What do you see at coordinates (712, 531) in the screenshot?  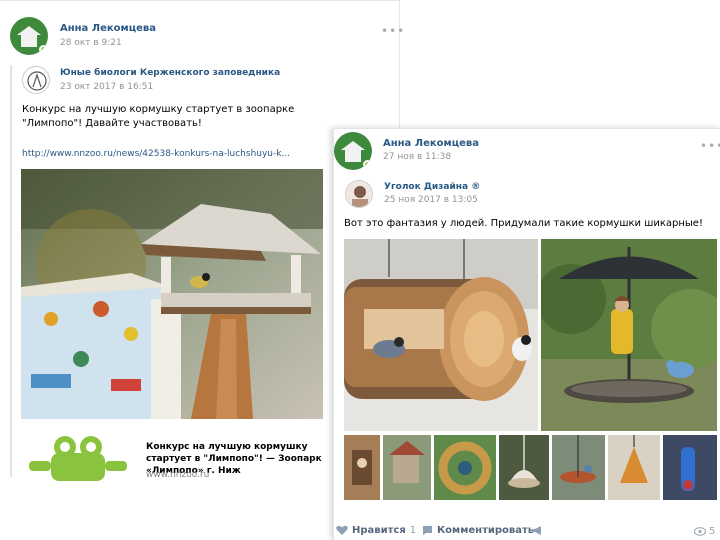 I see `views-count: 5` at bounding box center [712, 531].